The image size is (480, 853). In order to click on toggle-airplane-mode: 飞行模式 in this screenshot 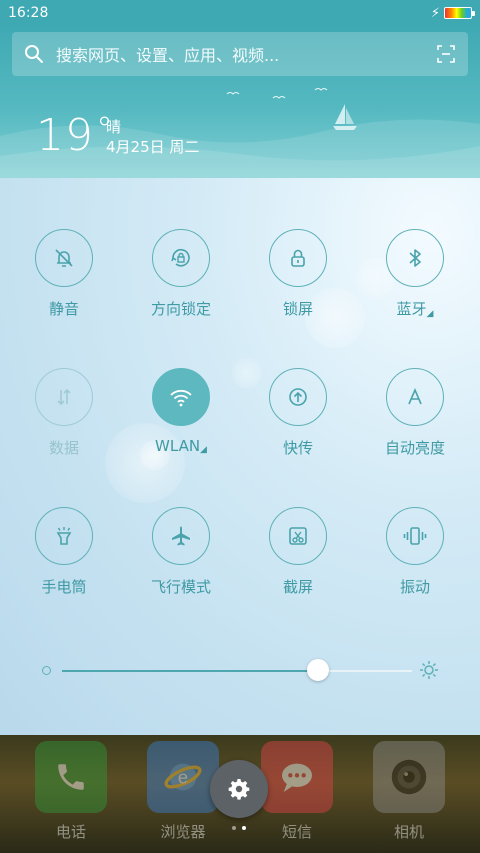, I will do `click(181, 562)`.